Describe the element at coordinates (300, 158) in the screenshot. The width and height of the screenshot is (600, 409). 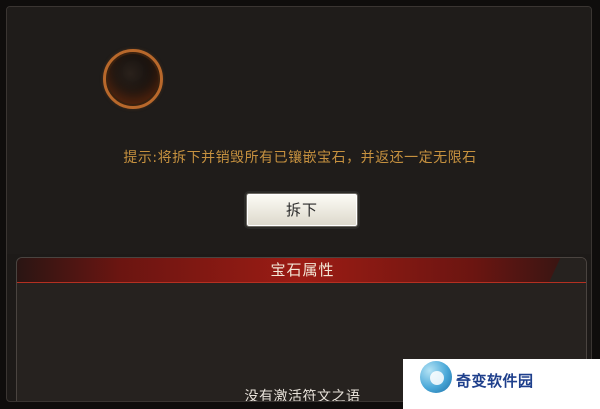
I see `removal-tip: 提示:将拆下并销毁所有已镶嵌宝石，并返还一定无限石` at that location.